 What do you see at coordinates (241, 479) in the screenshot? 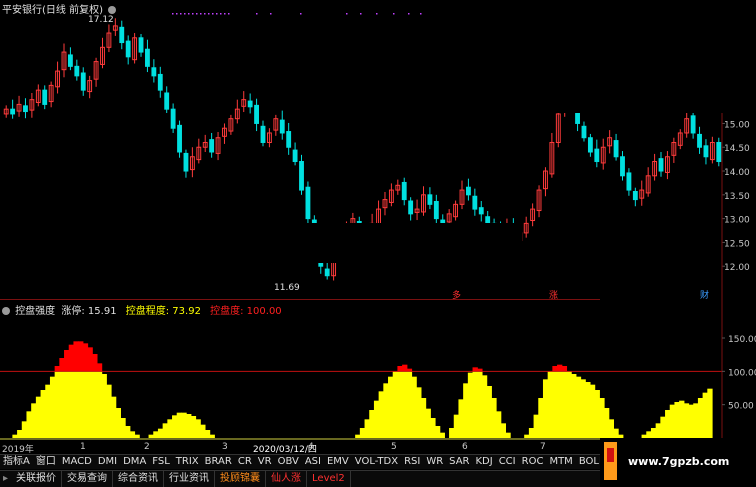
I see `bottom-tab: 投顾锦囊` at bounding box center [241, 479].